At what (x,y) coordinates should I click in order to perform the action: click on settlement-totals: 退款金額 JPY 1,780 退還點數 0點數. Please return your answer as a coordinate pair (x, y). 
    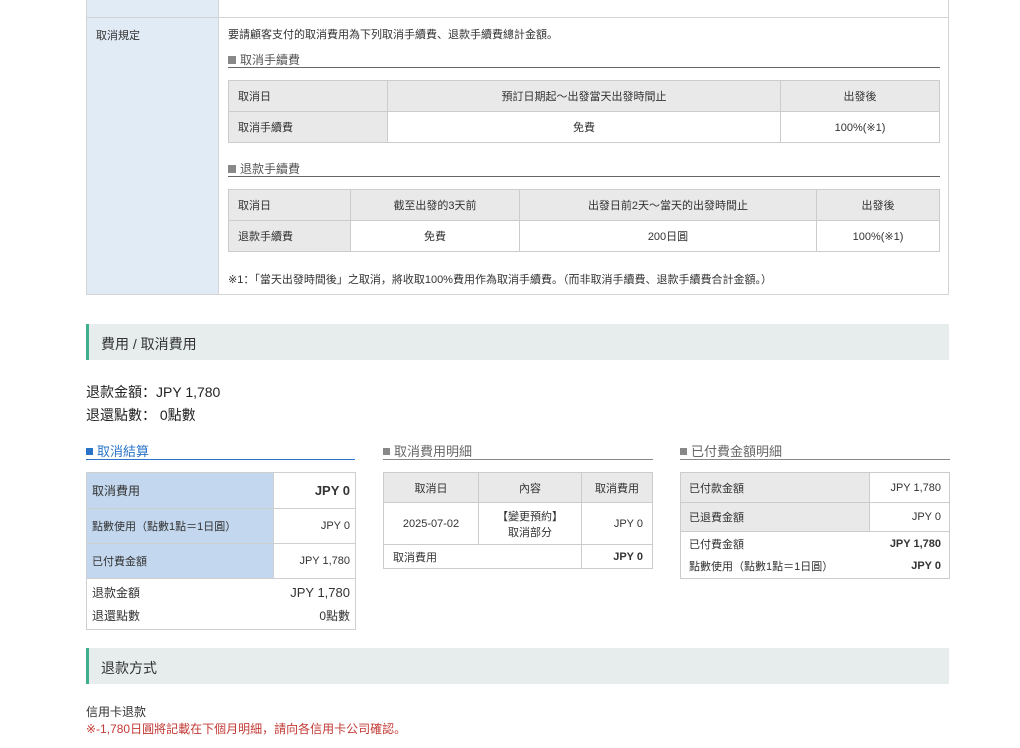
    Looking at the image, I should click on (221, 604).